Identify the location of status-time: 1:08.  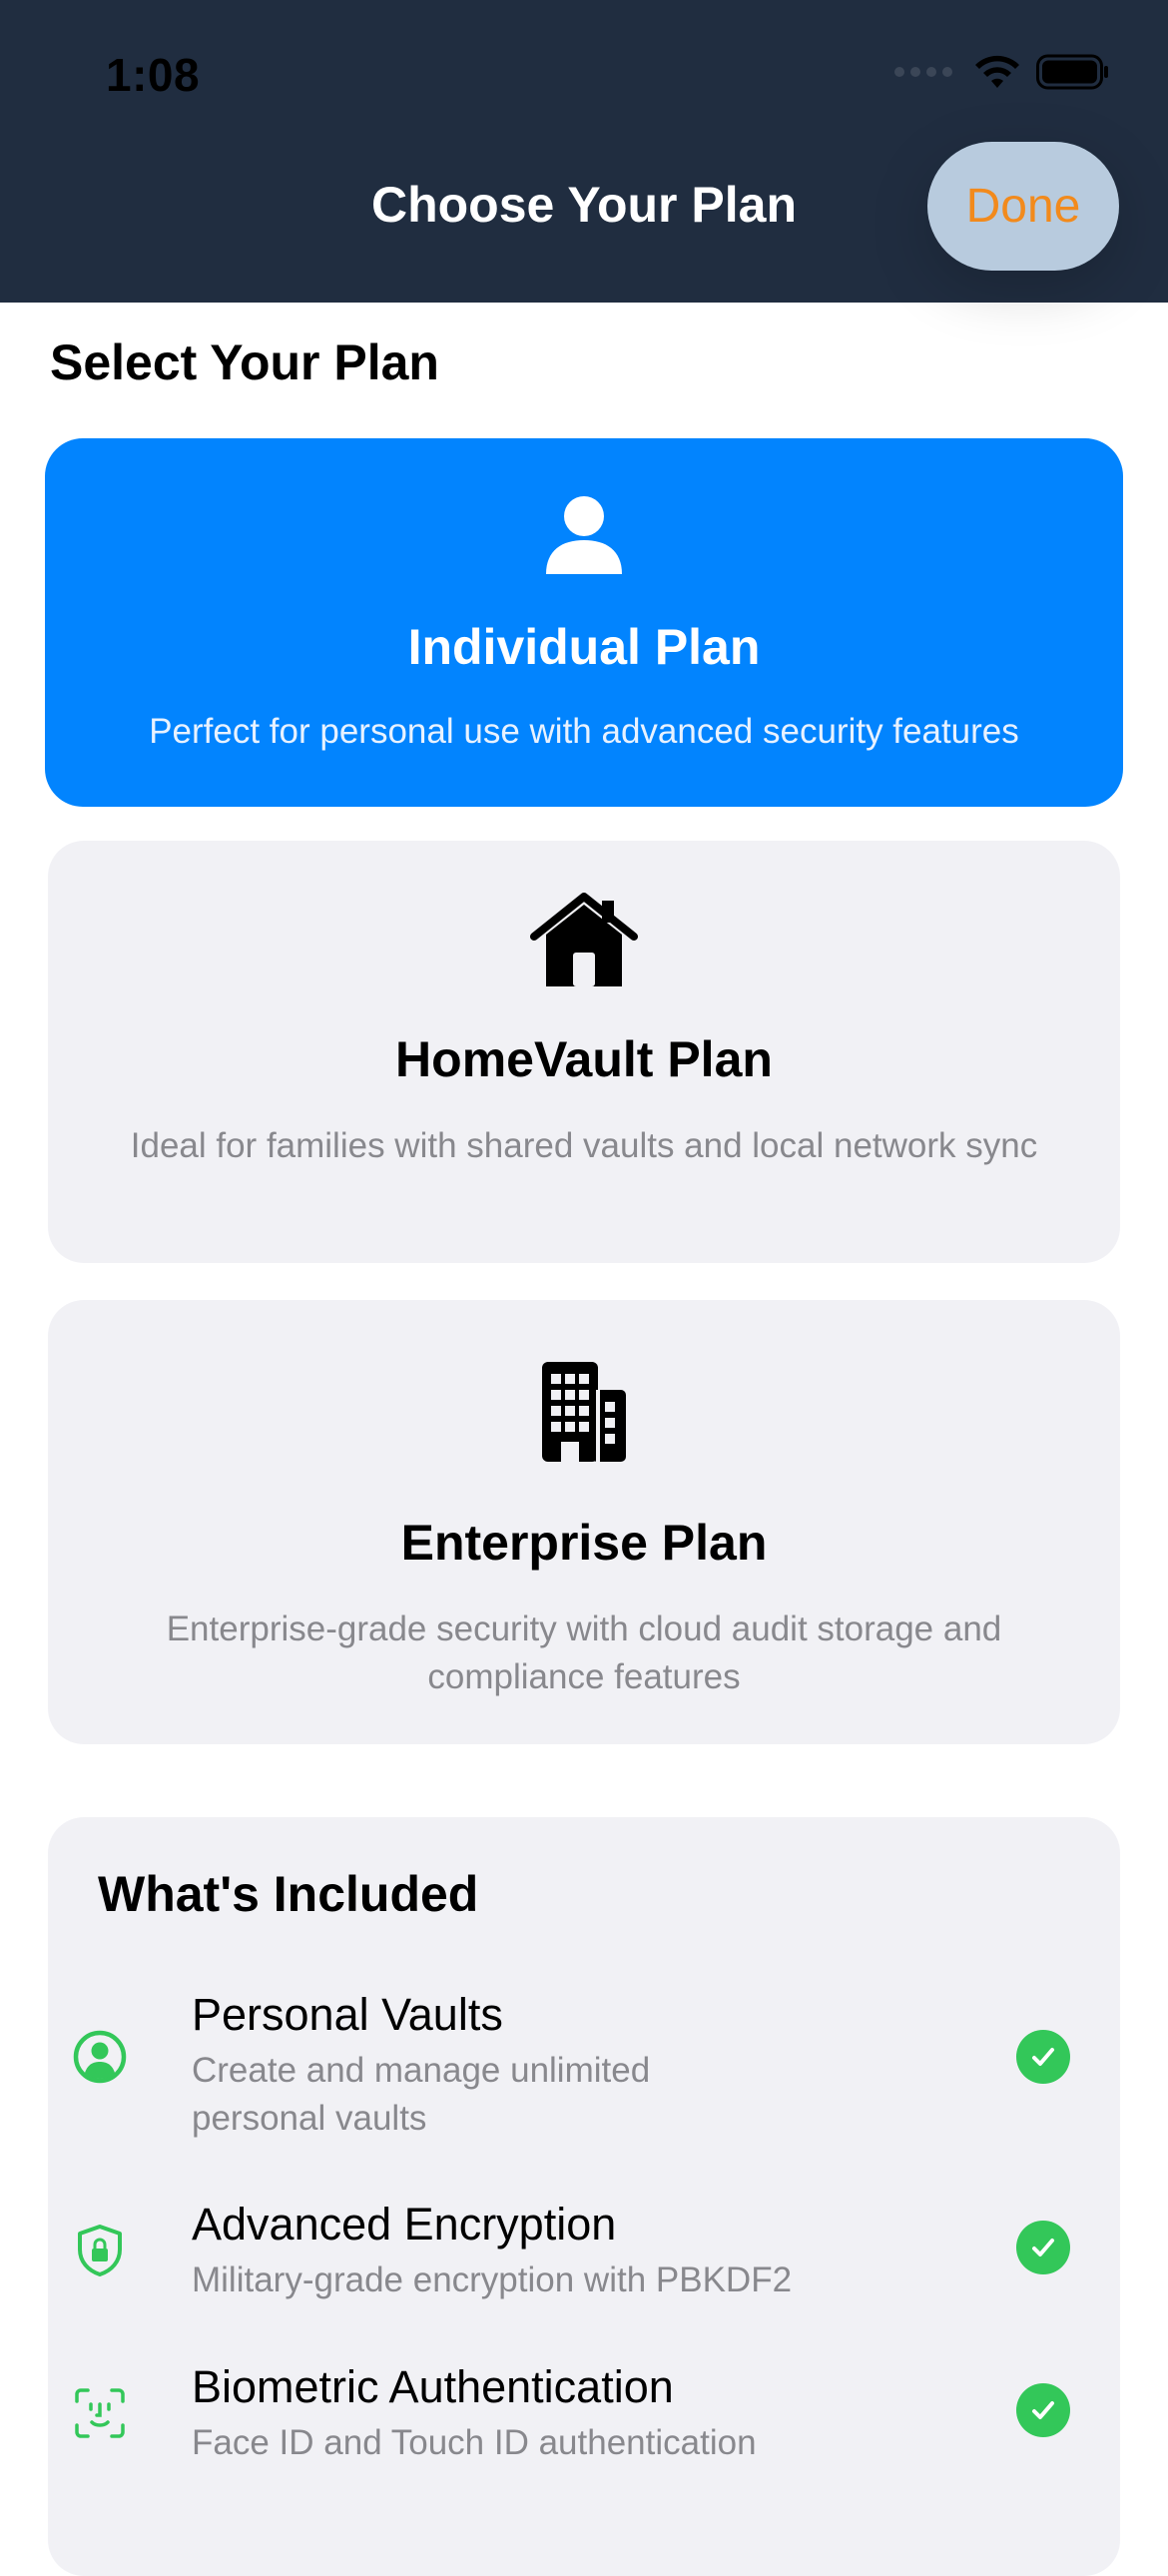
(153, 75).